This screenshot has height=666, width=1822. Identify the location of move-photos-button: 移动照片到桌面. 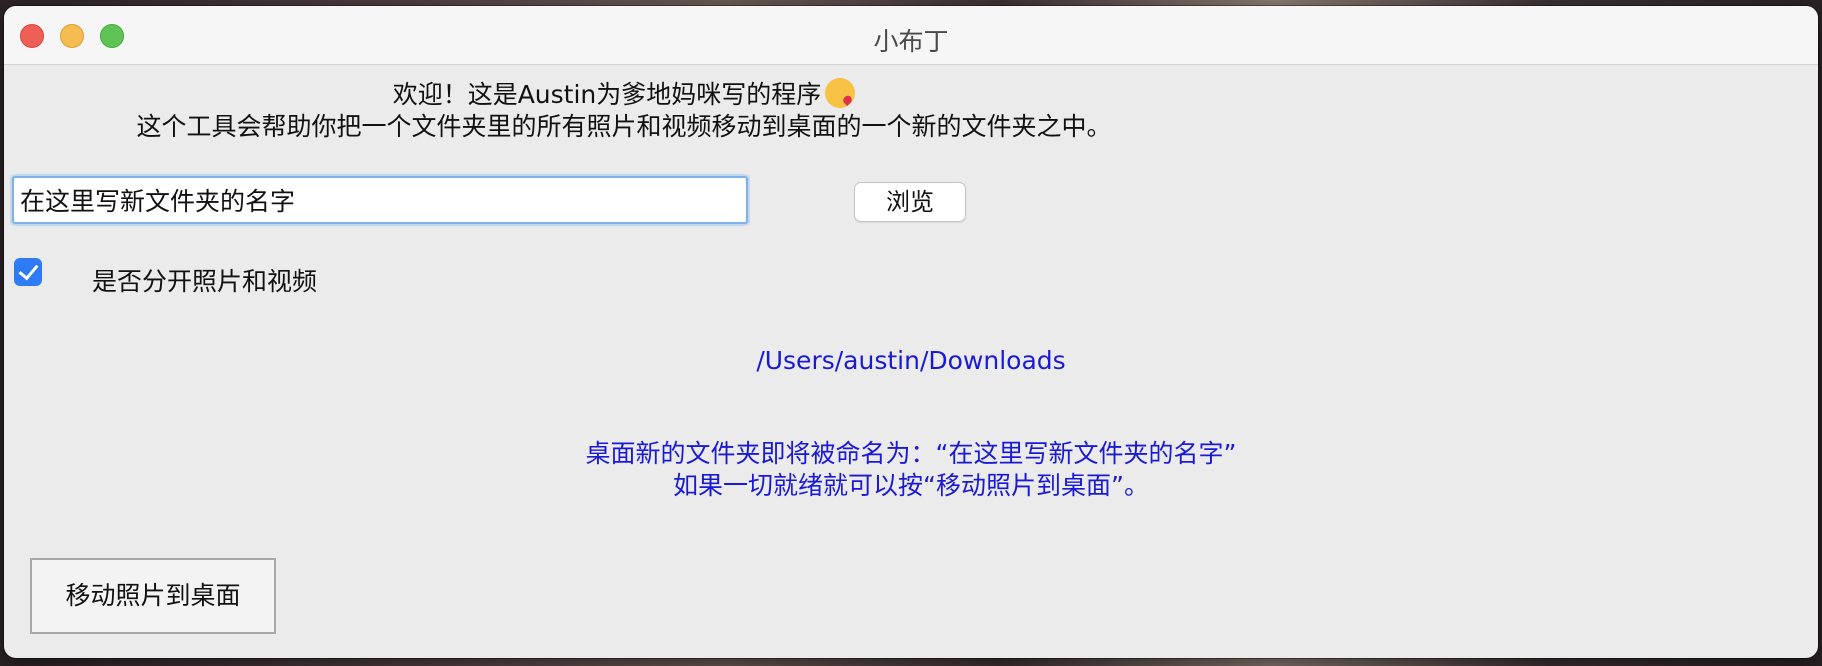
(153, 596).